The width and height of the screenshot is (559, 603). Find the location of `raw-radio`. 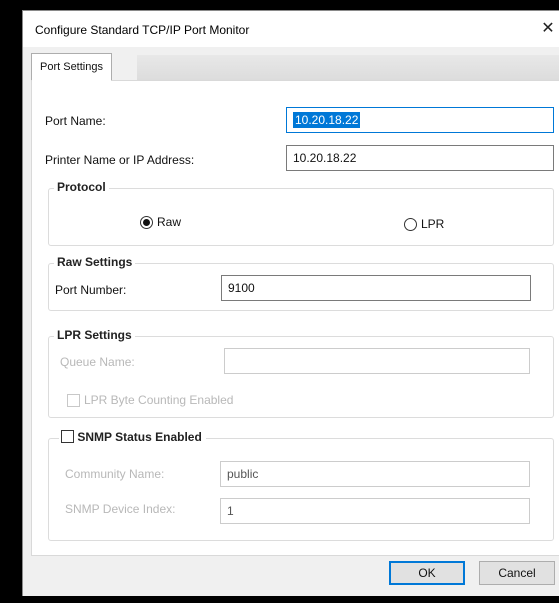

raw-radio is located at coordinates (146, 222).